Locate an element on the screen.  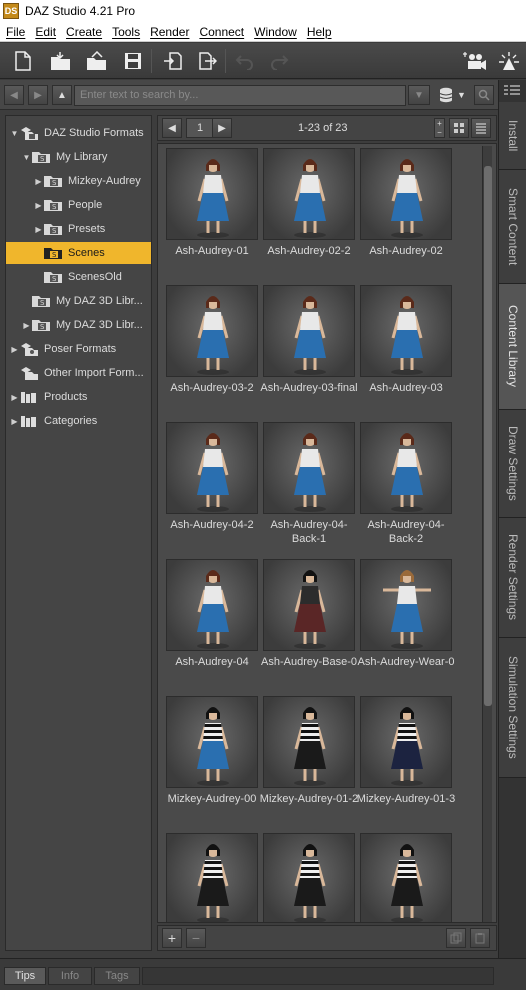
pane-menu-icon is located at coordinates (512, 91).